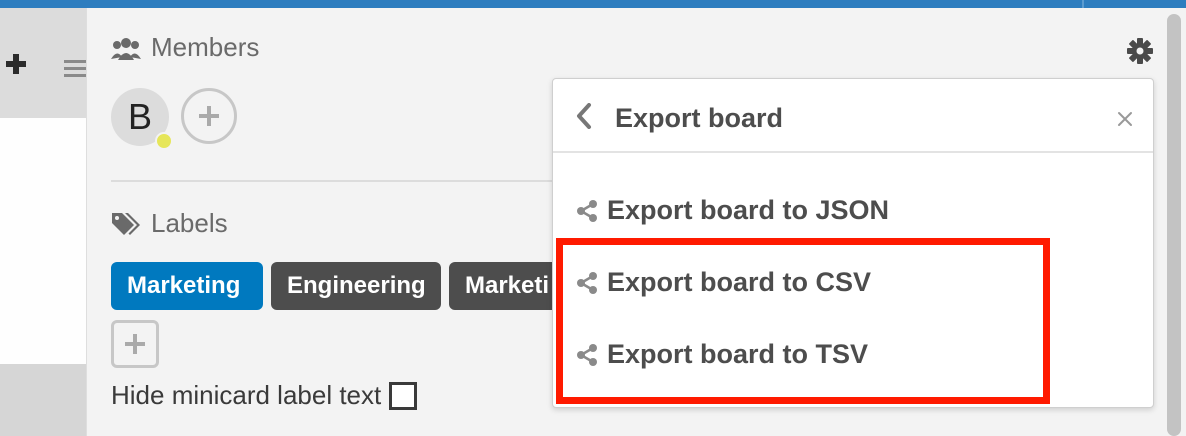 The height and width of the screenshot is (436, 1186). I want to click on share-icon, so click(587, 210).